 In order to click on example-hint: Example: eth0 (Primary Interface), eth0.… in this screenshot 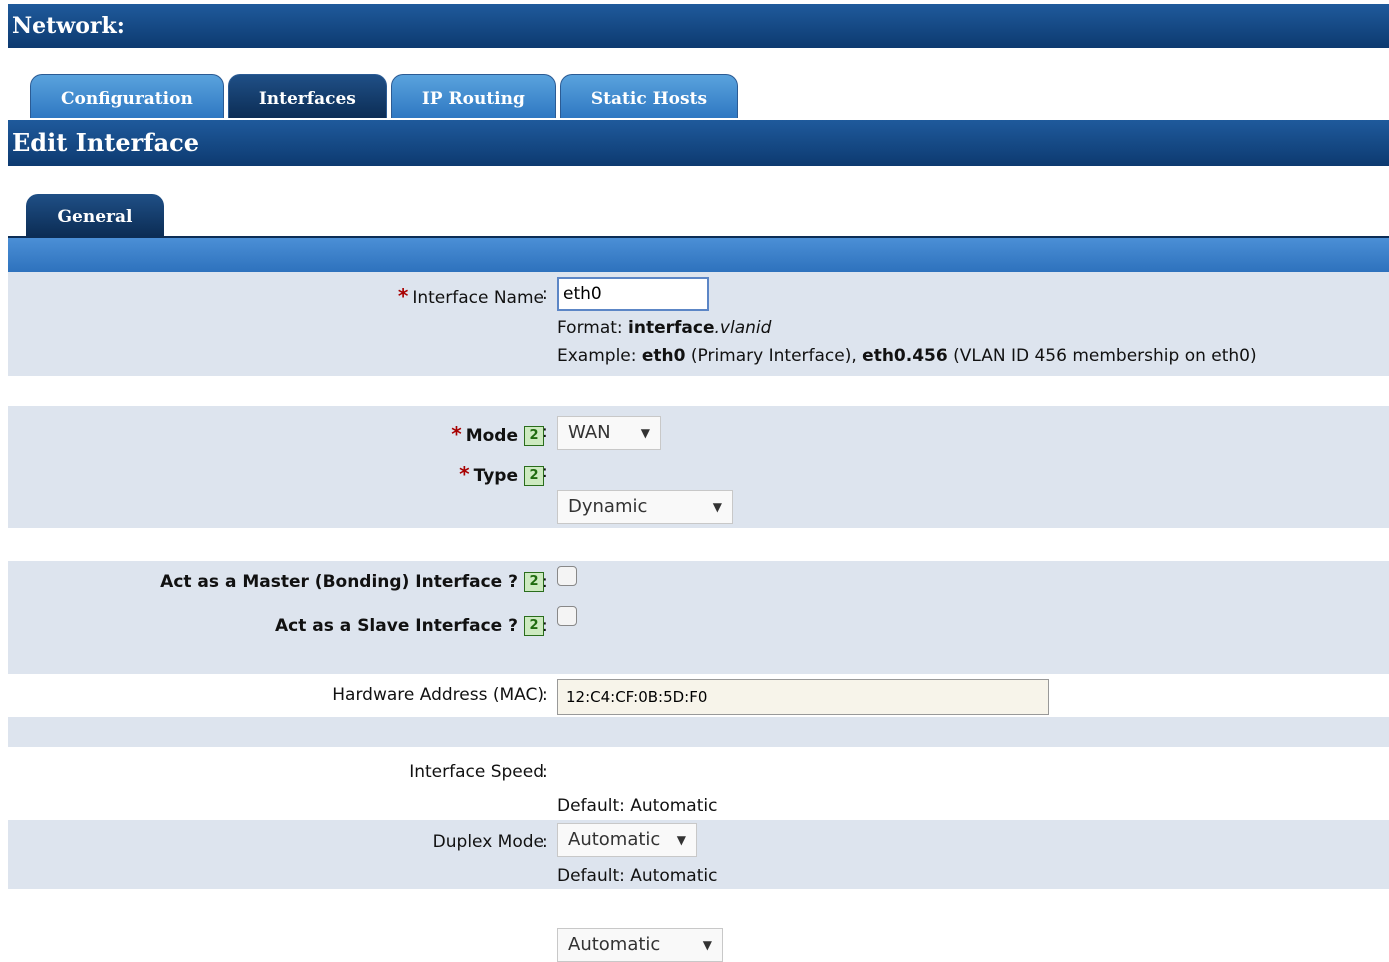, I will do `click(907, 356)`.